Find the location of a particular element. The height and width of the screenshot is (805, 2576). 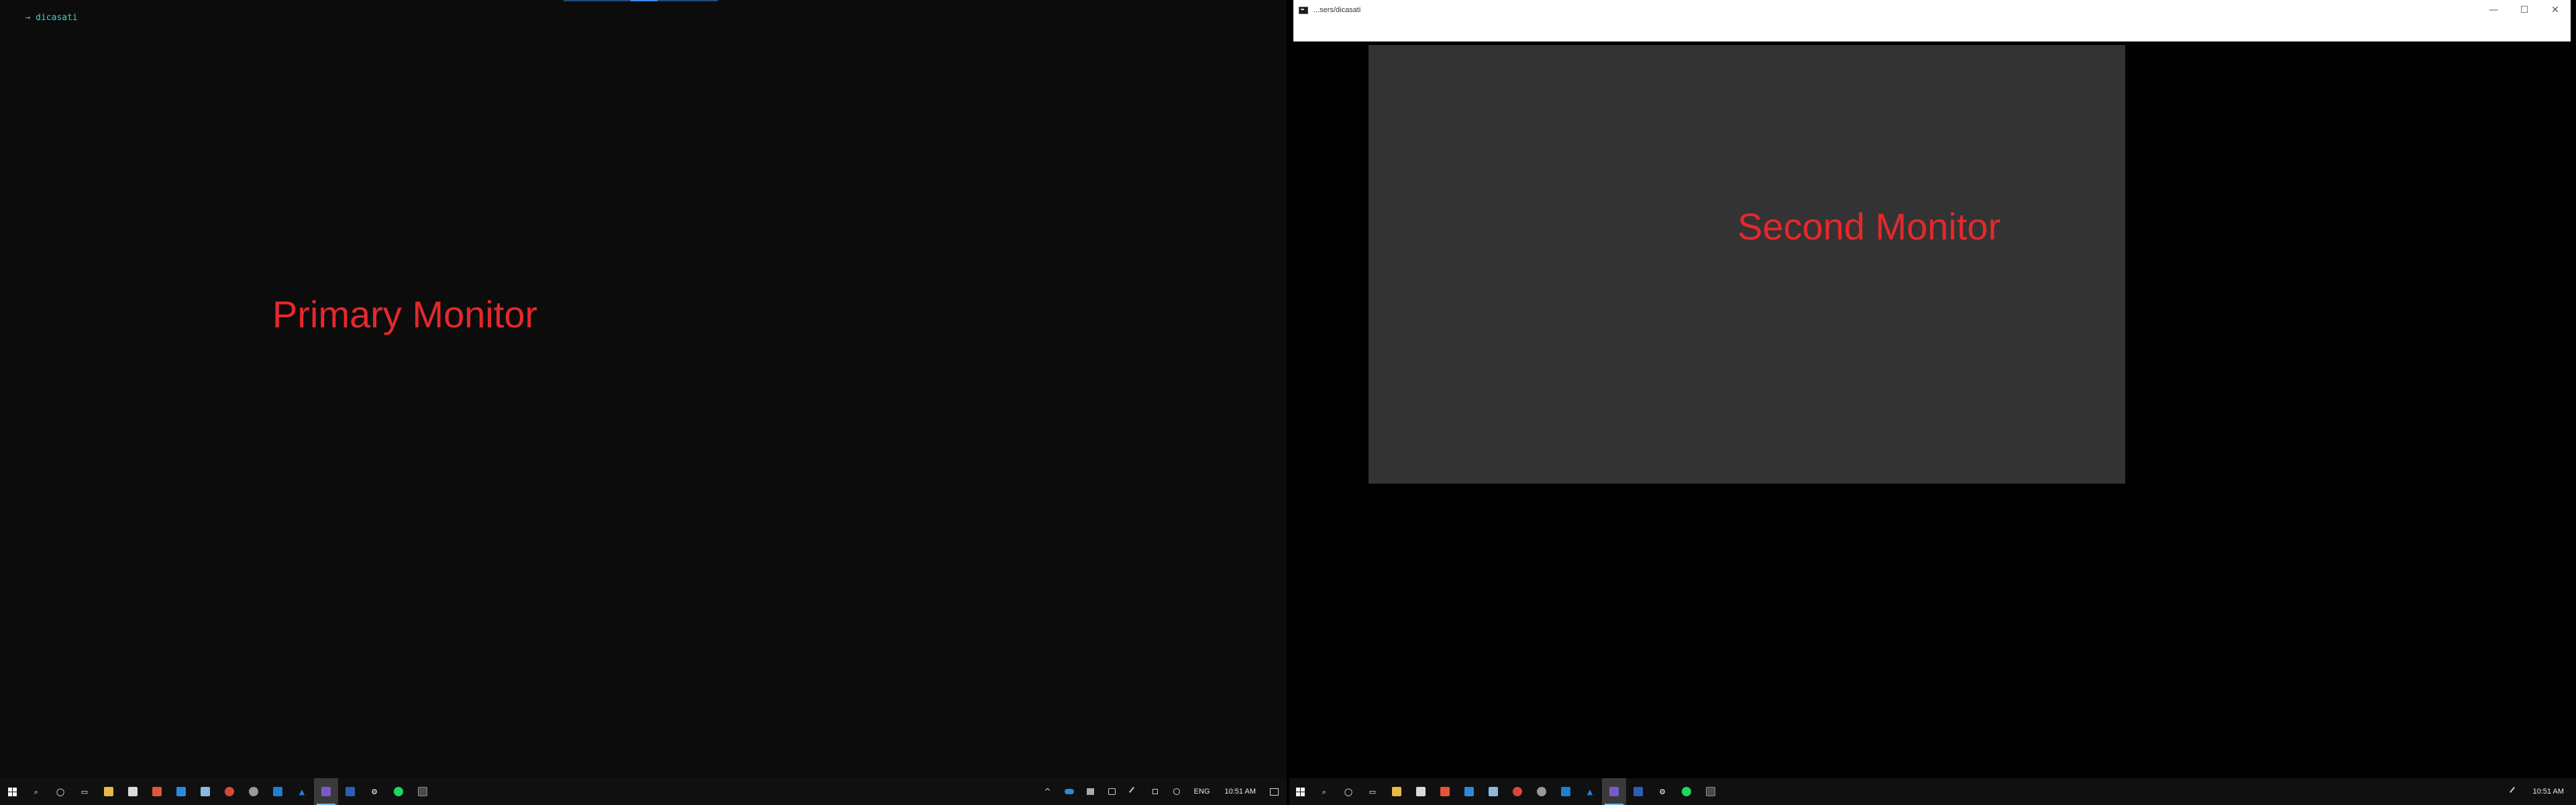

second-monitor-label: Second Monitor is located at coordinates (1869, 226).